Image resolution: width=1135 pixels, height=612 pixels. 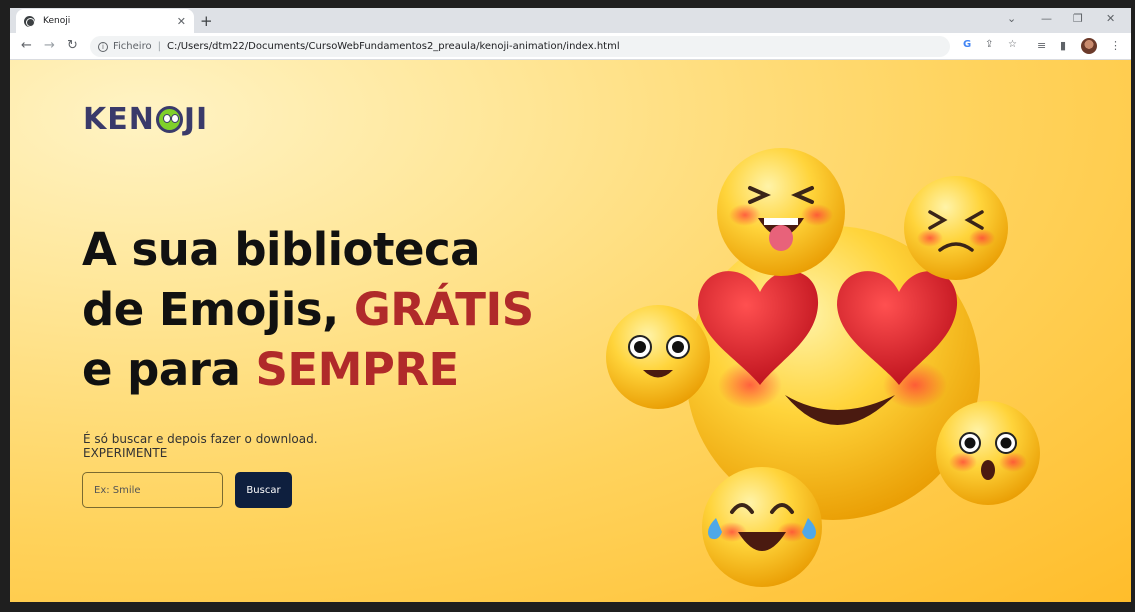 I want to click on close-window-icon: ✕, so click(x=1110, y=18).